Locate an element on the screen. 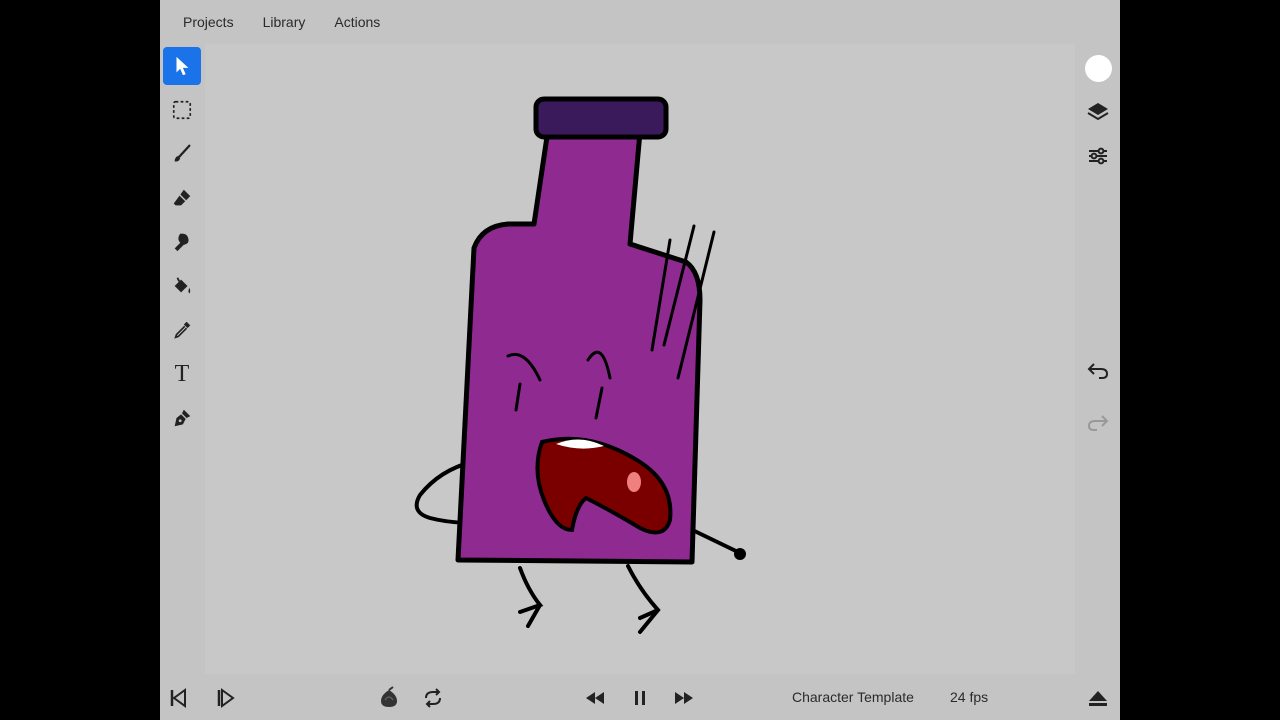 The height and width of the screenshot is (720, 1280). onion-skin-button is located at coordinates (389, 698).